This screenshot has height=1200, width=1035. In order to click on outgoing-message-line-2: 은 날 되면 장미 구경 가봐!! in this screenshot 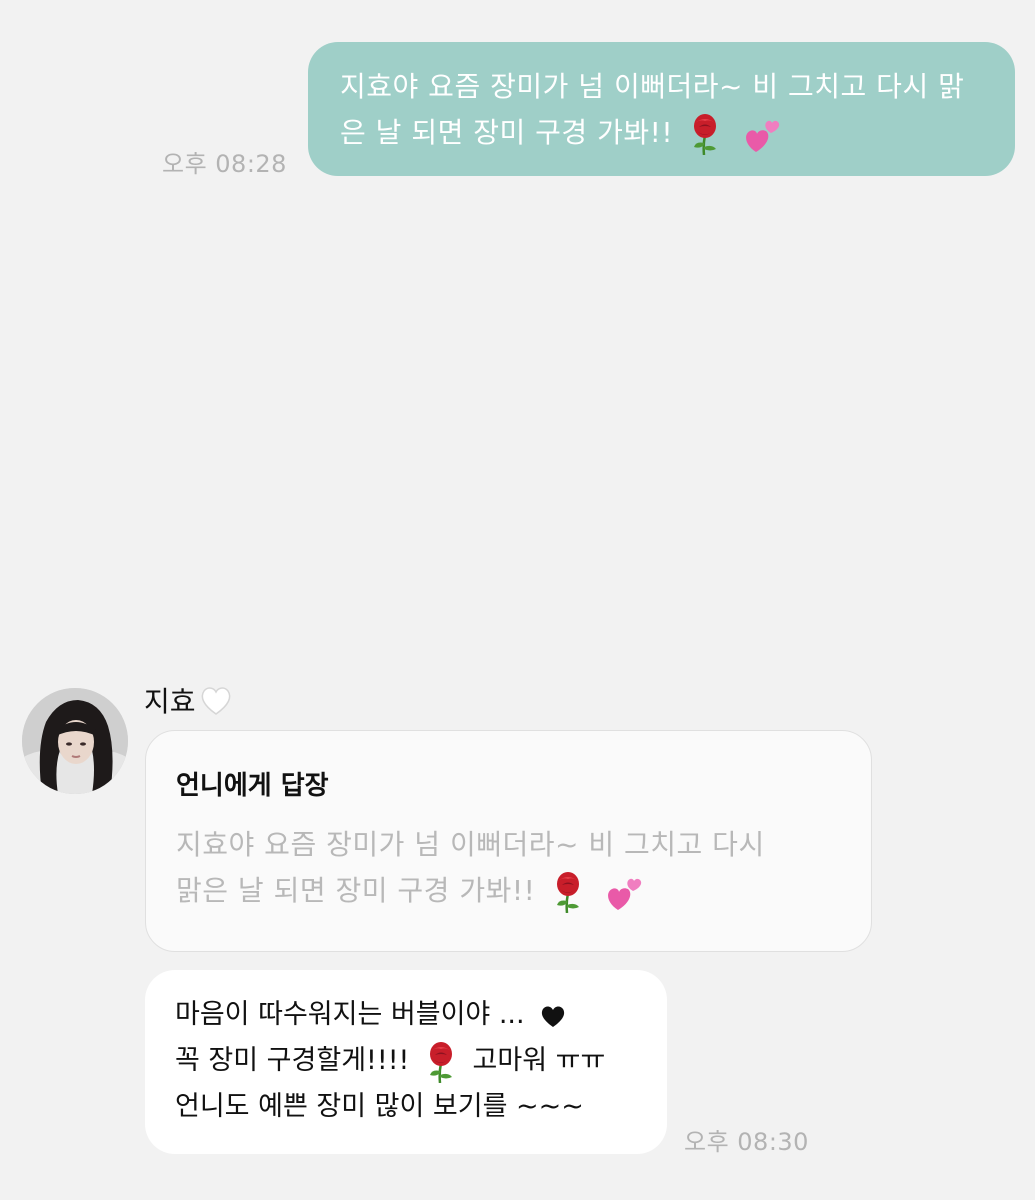, I will do `click(507, 132)`.